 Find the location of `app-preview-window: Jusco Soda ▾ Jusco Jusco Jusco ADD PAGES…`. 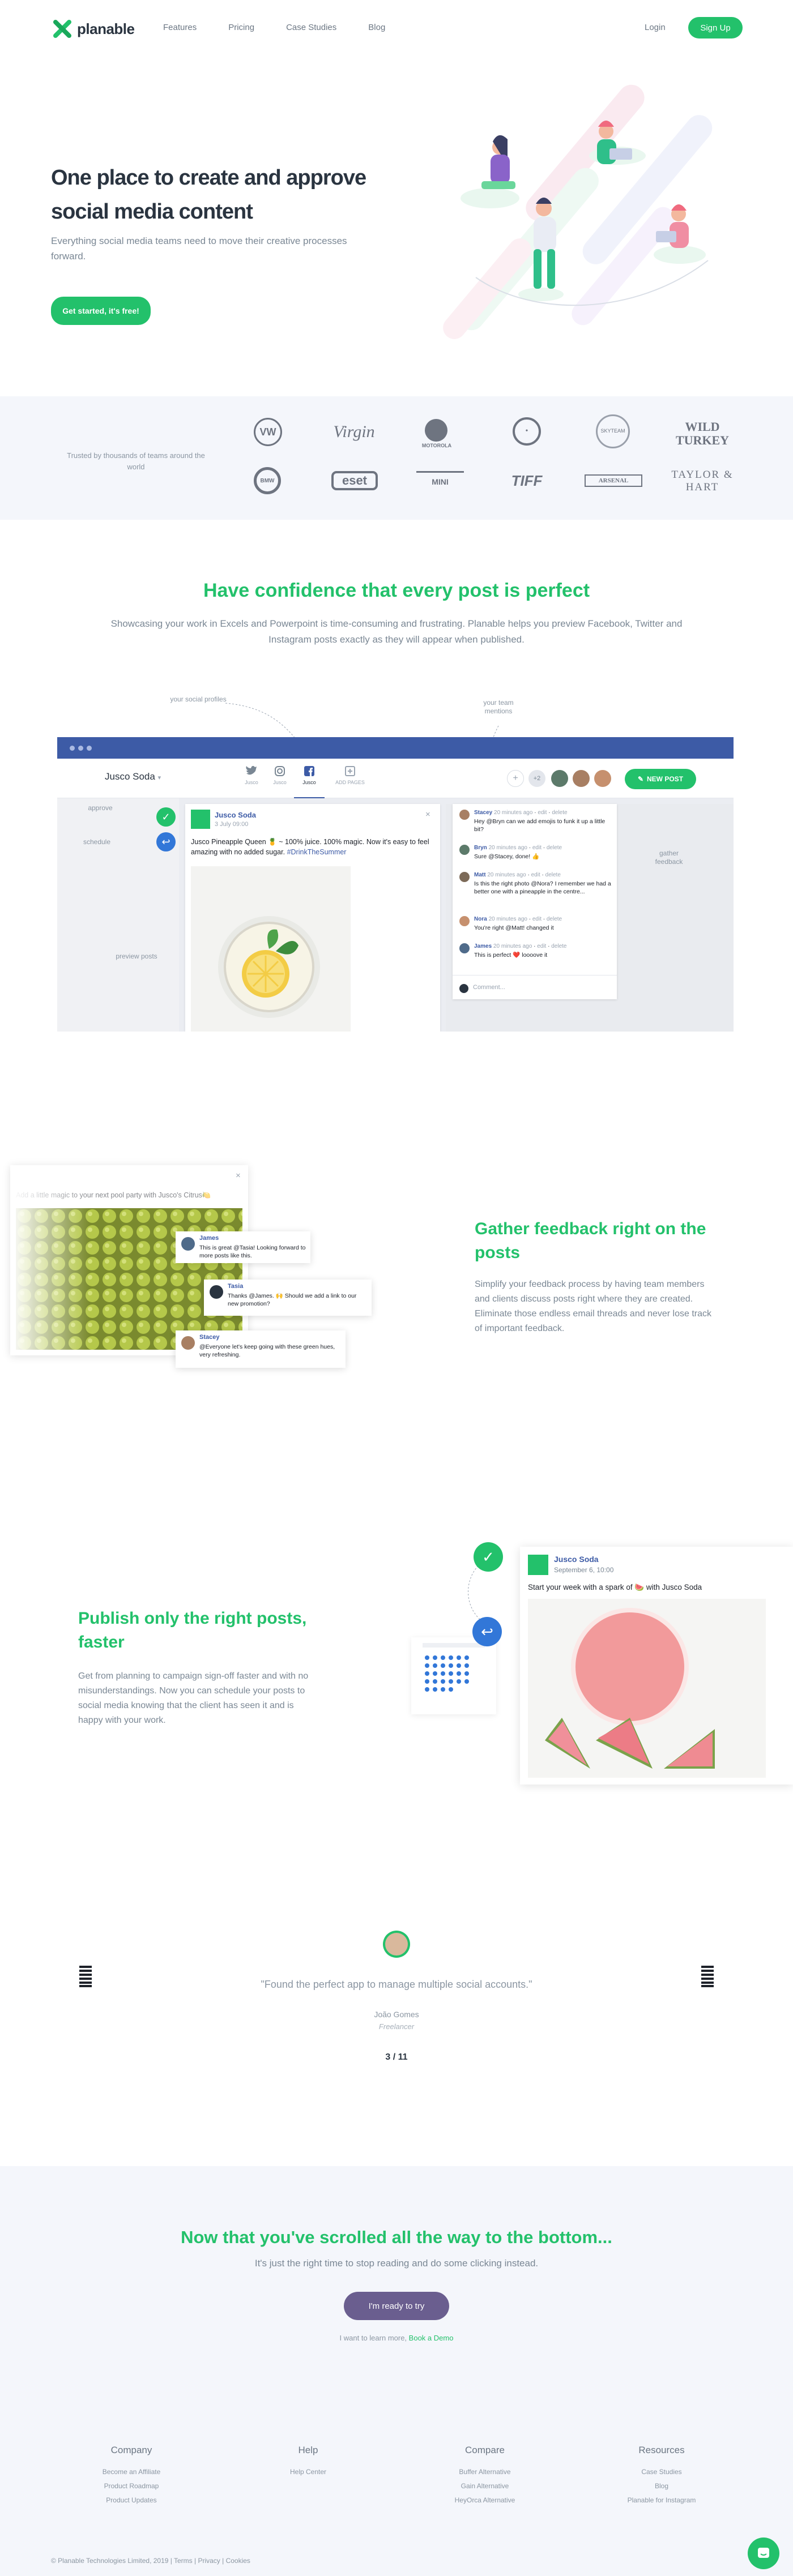

app-preview-window: Jusco Soda ▾ Jusco Jusco Jusco ADD PAGES… is located at coordinates (395, 884).